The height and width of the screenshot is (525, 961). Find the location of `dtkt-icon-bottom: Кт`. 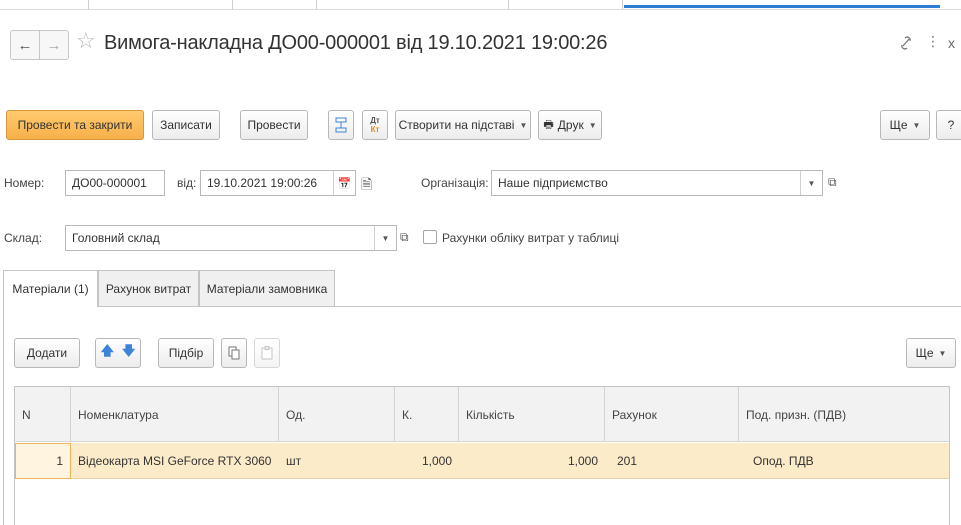

dtkt-icon-bottom: Кт is located at coordinates (375, 129).